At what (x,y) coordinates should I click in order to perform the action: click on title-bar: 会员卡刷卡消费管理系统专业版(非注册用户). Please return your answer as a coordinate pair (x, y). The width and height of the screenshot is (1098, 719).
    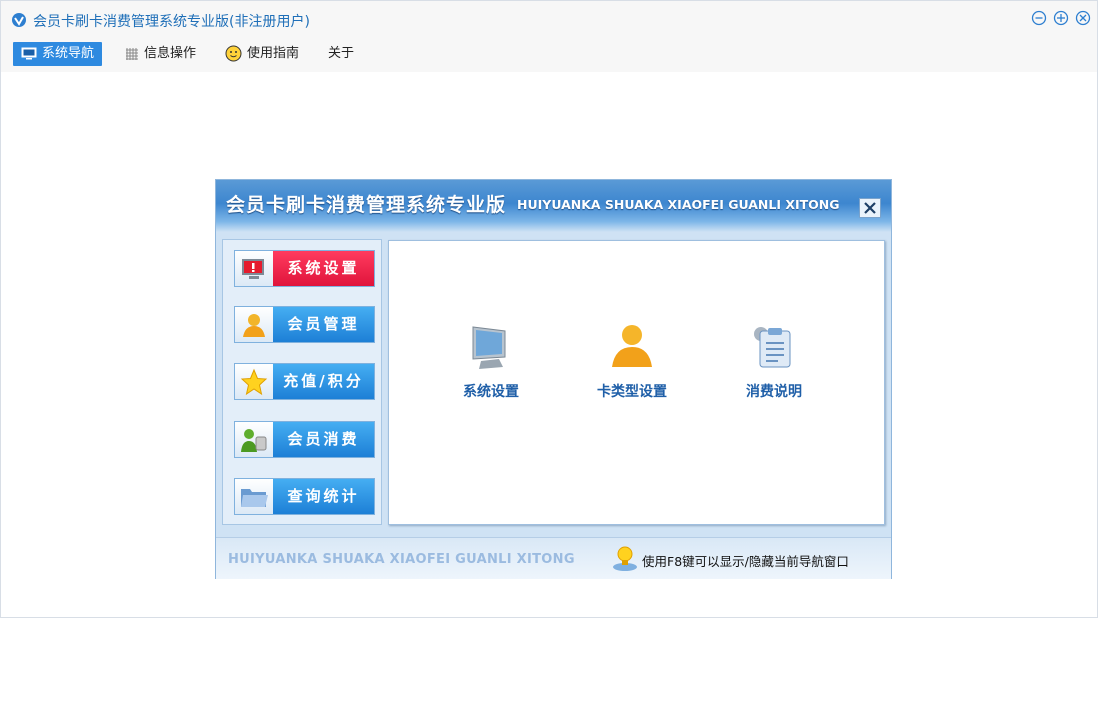
    Looking at the image, I should click on (549, 20).